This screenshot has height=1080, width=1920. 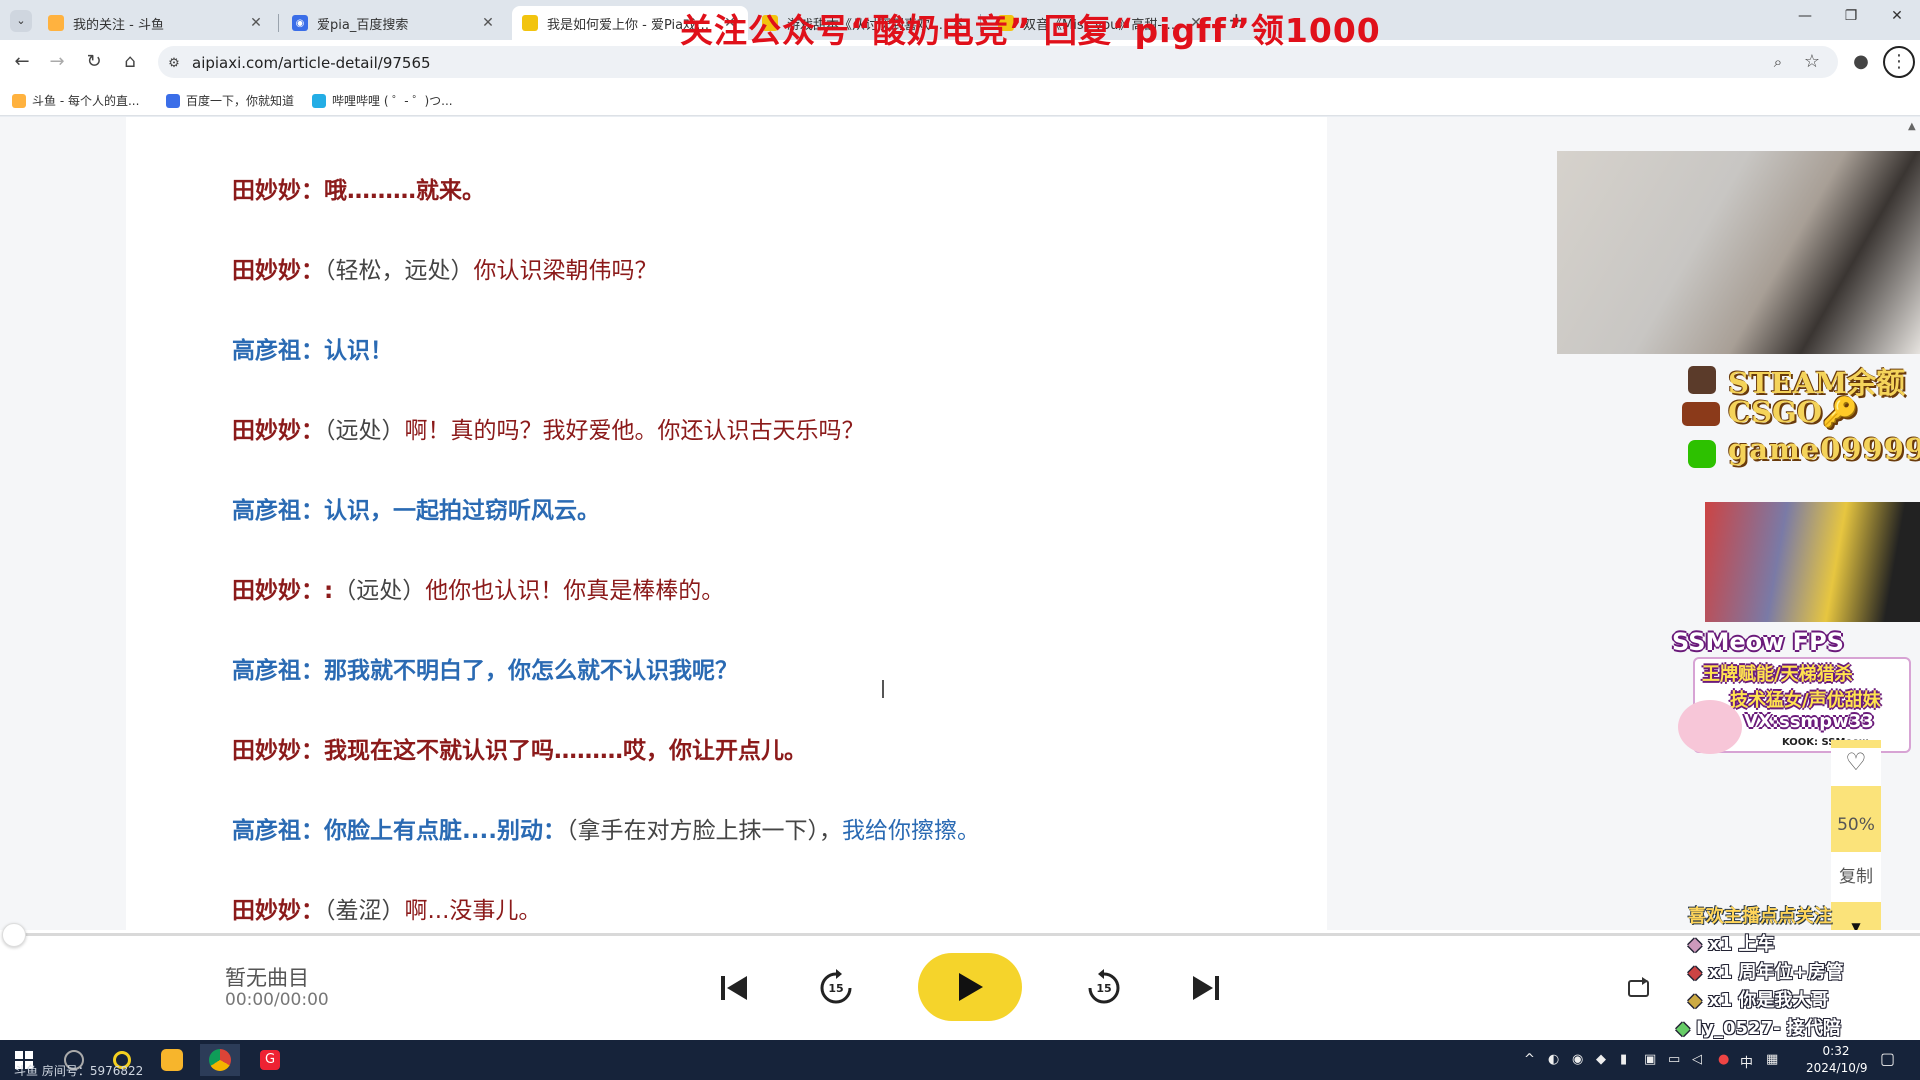 I want to click on script-line: 田妙妙：我现在这不就认识了吗………哎，你让开点儿。, so click(x=519, y=751).